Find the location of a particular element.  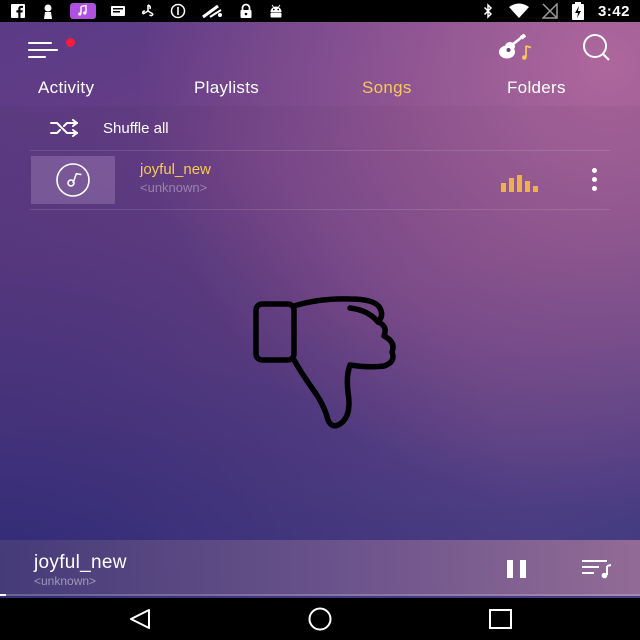

status-bar-time: 3:42 is located at coordinates (613, 11).